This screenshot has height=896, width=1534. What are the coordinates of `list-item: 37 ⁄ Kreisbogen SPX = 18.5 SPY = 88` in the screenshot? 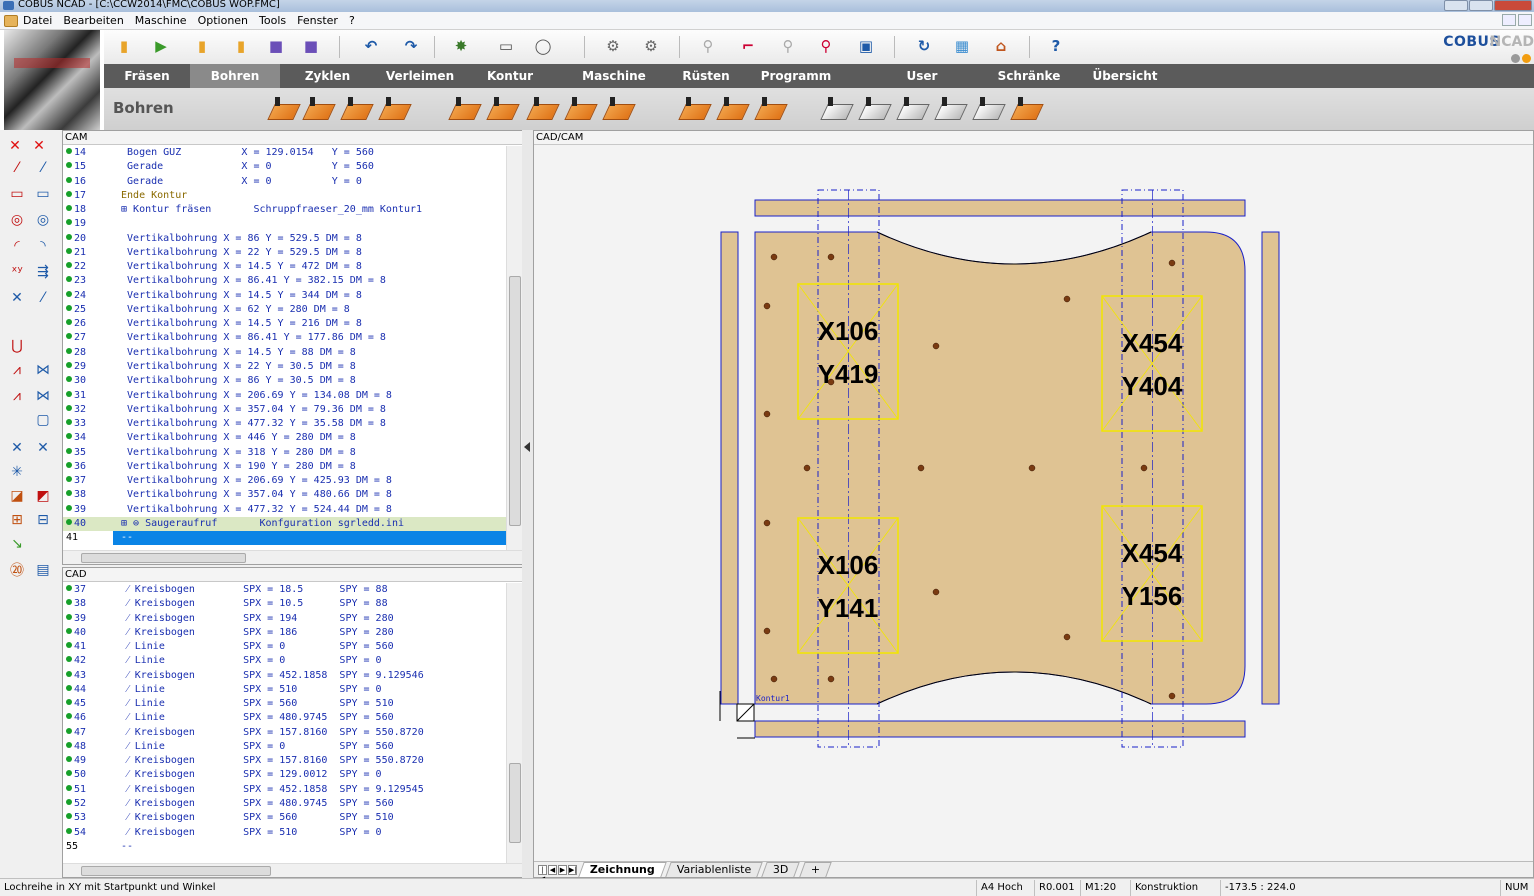 It's located at (284, 590).